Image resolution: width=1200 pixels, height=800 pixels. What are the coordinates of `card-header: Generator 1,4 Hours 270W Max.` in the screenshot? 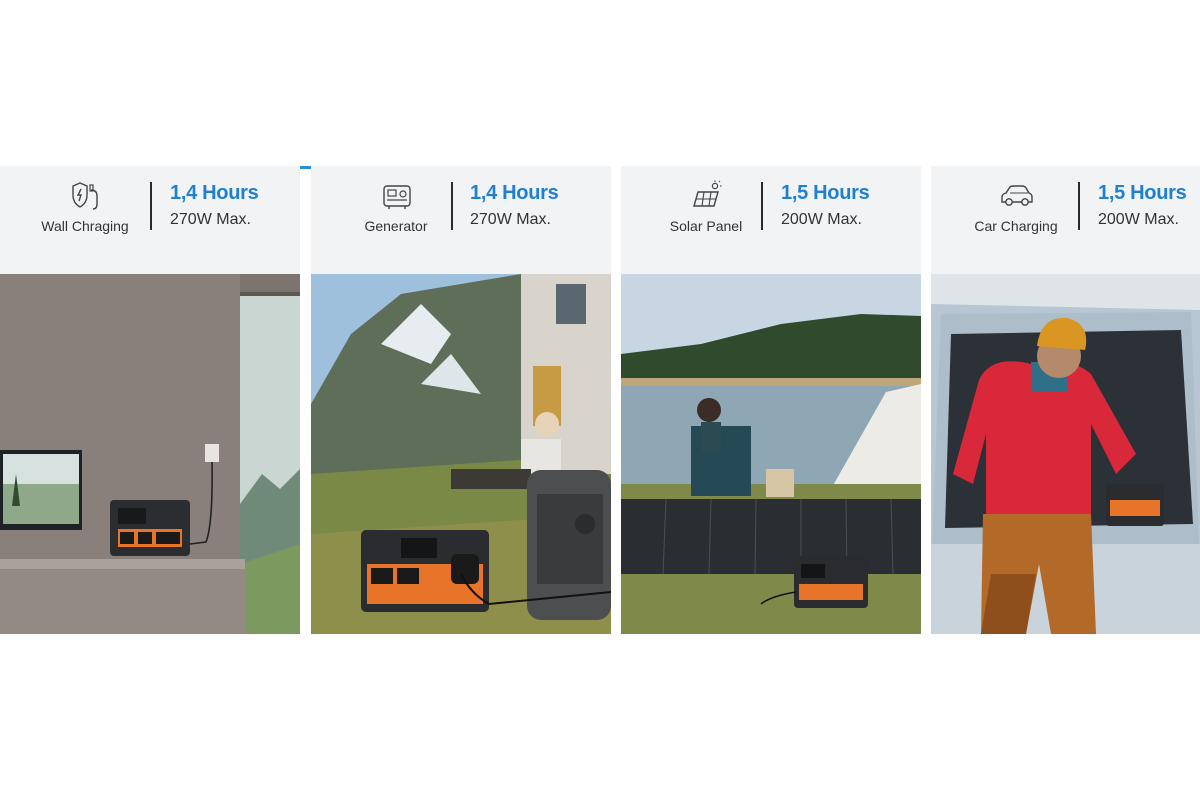 It's located at (461, 220).